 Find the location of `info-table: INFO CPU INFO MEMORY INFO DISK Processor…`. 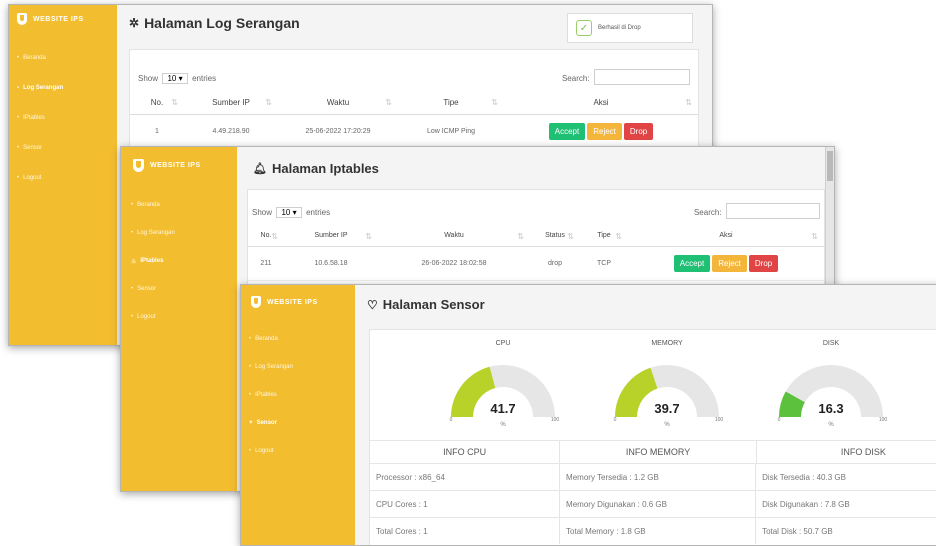

info-table: INFO CPU INFO MEMORY INFO DISK Processor… is located at coordinates (653, 492).